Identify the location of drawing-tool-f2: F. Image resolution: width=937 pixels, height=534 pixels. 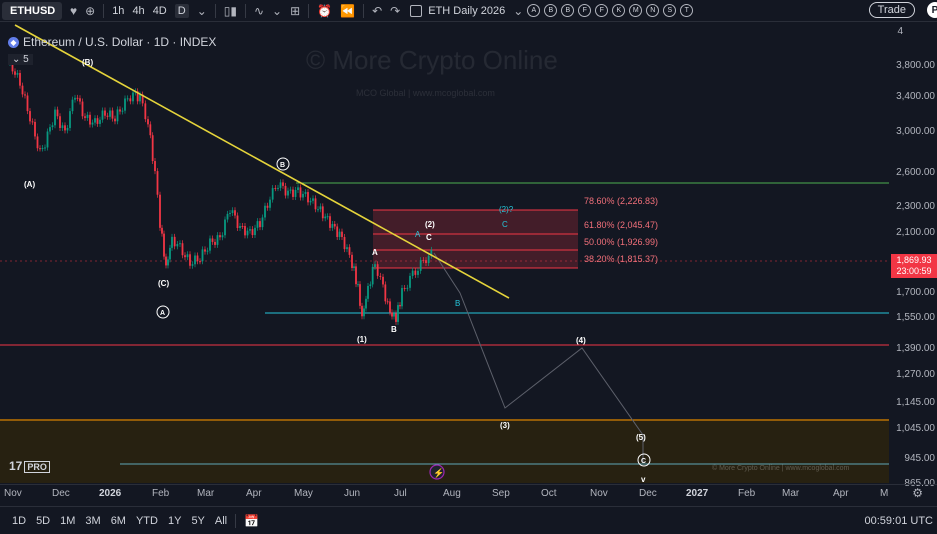
(602, 10).